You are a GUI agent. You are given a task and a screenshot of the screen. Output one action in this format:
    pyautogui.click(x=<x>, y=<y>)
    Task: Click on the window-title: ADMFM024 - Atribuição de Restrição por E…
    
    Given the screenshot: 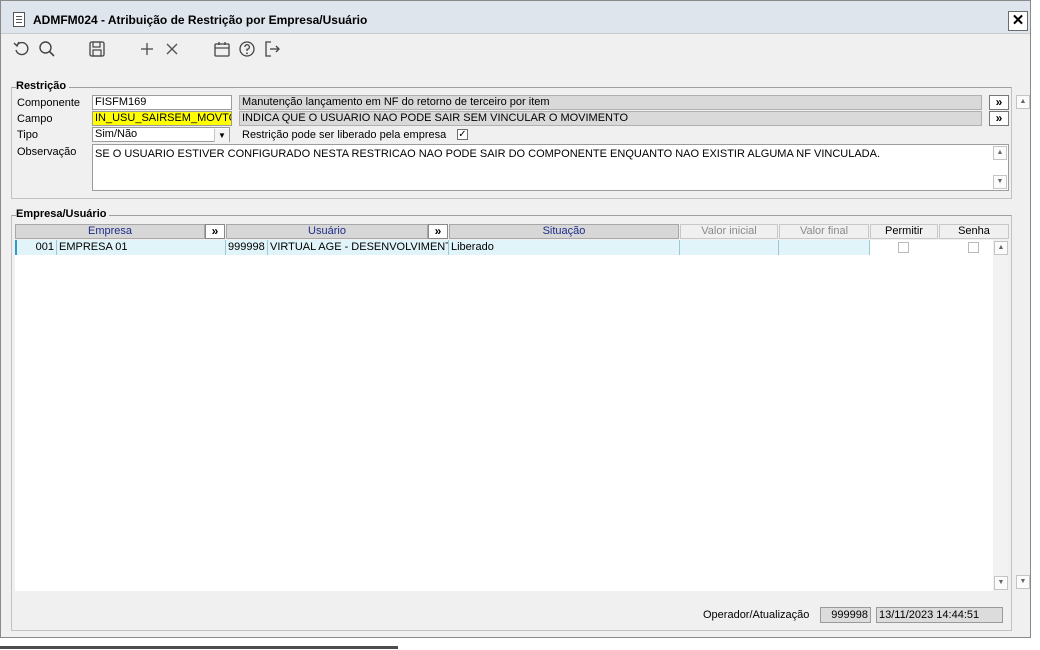 What is the action you would take?
    pyautogui.click(x=200, y=20)
    